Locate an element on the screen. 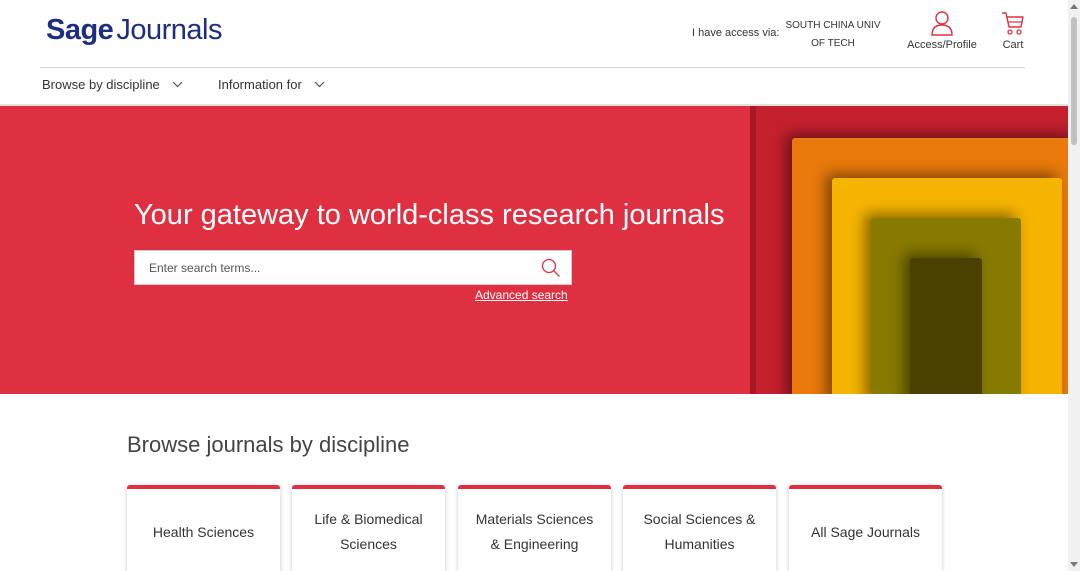  scroll-thumb is located at coordinates (1074, 81).